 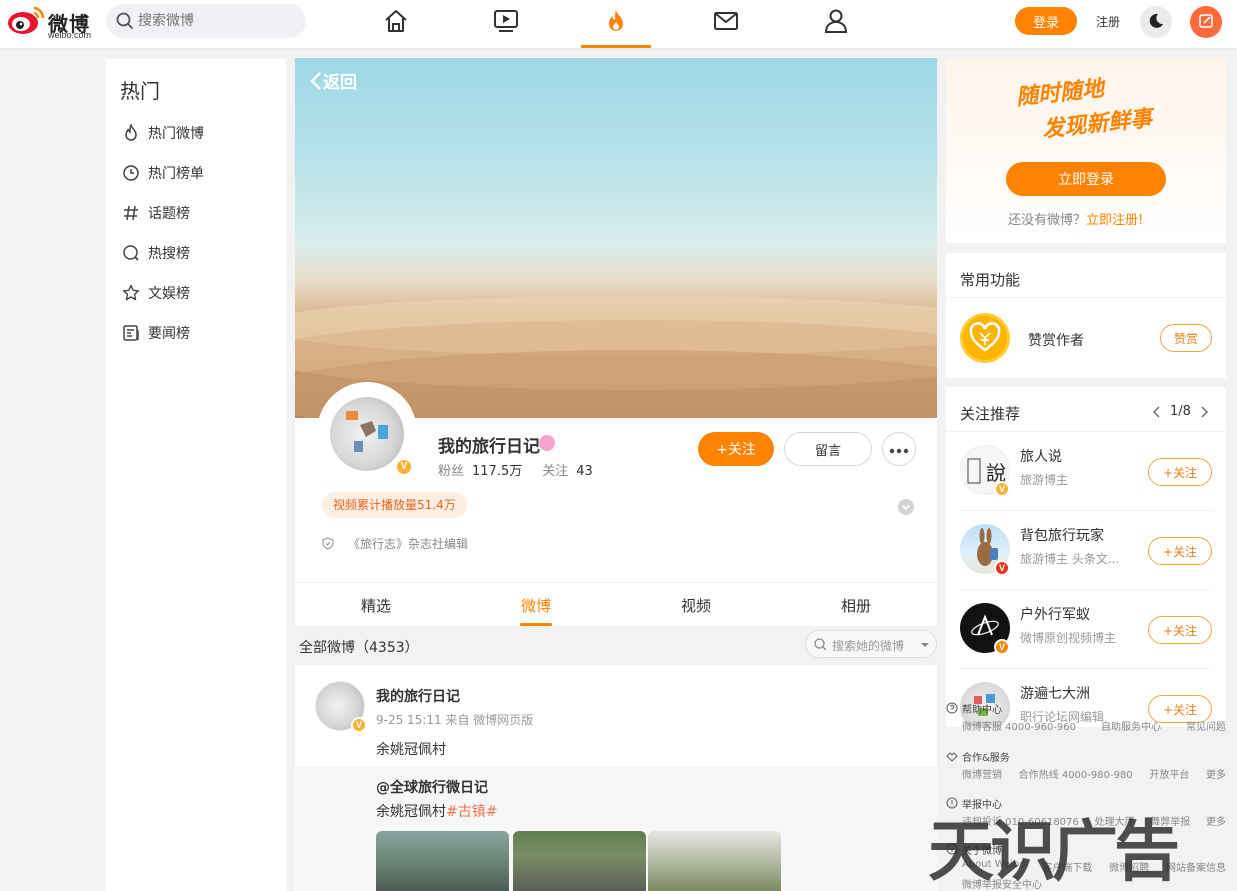 What do you see at coordinates (1131, 725) in the screenshot?
I see `footer-link: 自助服务中心` at bounding box center [1131, 725].